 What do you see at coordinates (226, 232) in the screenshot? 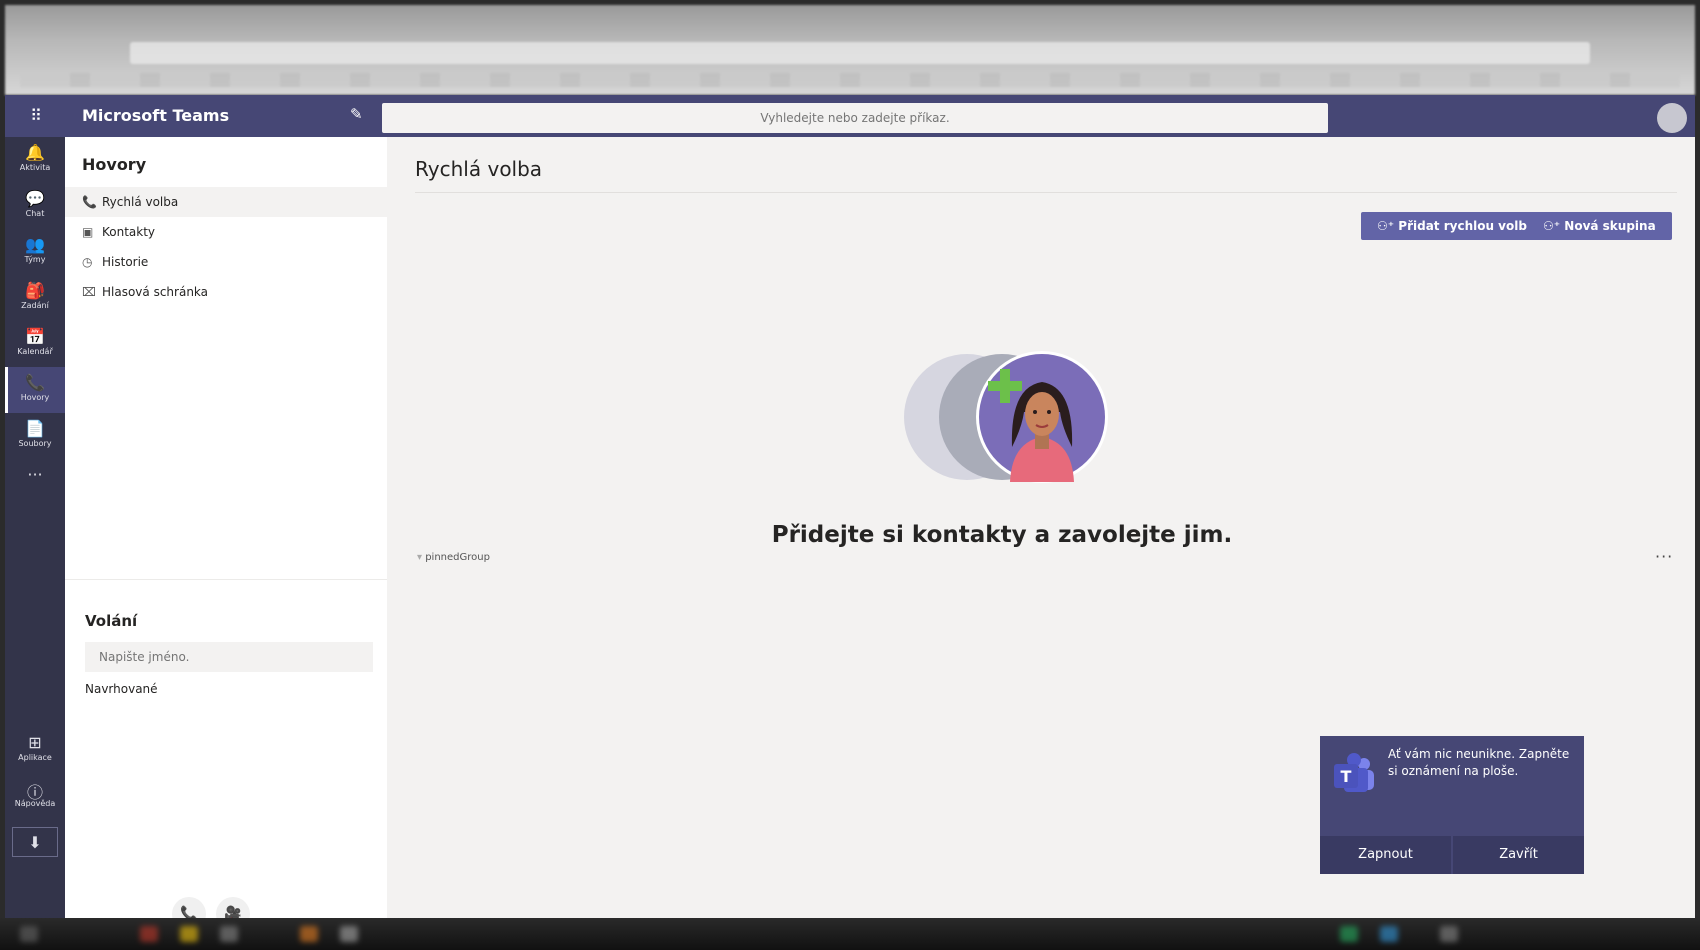
I see `nav-item-contacts: ▣ Kontakty` at bounding box center [226, 232].